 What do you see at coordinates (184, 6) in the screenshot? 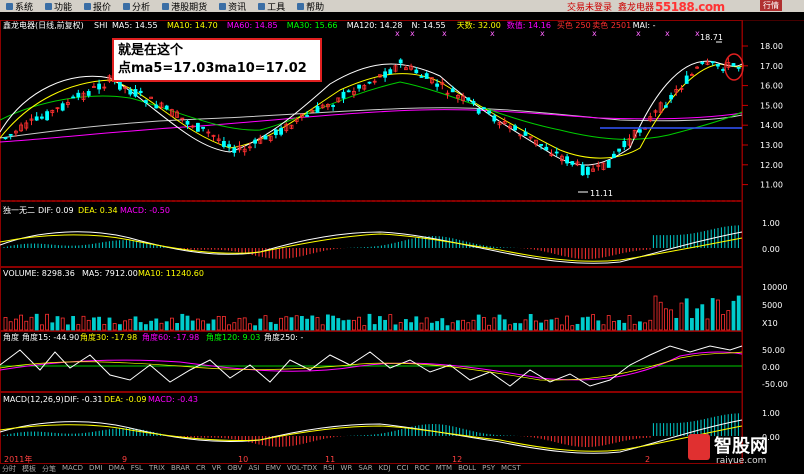
I see `menu-hk-futures: 港股期货` at bounding box center [184, 6].